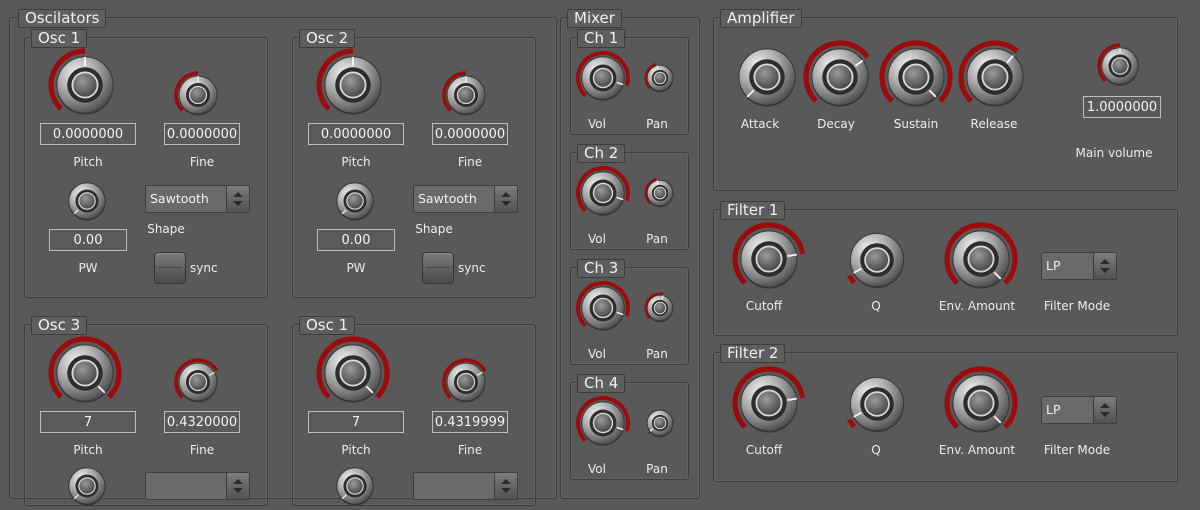 The width and height of the screenshot is (1200, 510). What do you see at coordinates (1122, 107) in the screenshot?
I see `amp-main-volume-field: 1.0000000` at bounding box center [1122, 107].